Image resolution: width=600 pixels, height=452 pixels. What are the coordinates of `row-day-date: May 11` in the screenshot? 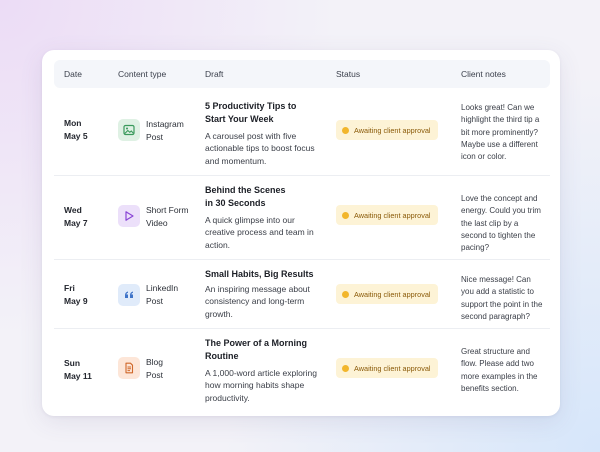 It's located at (78, 375).